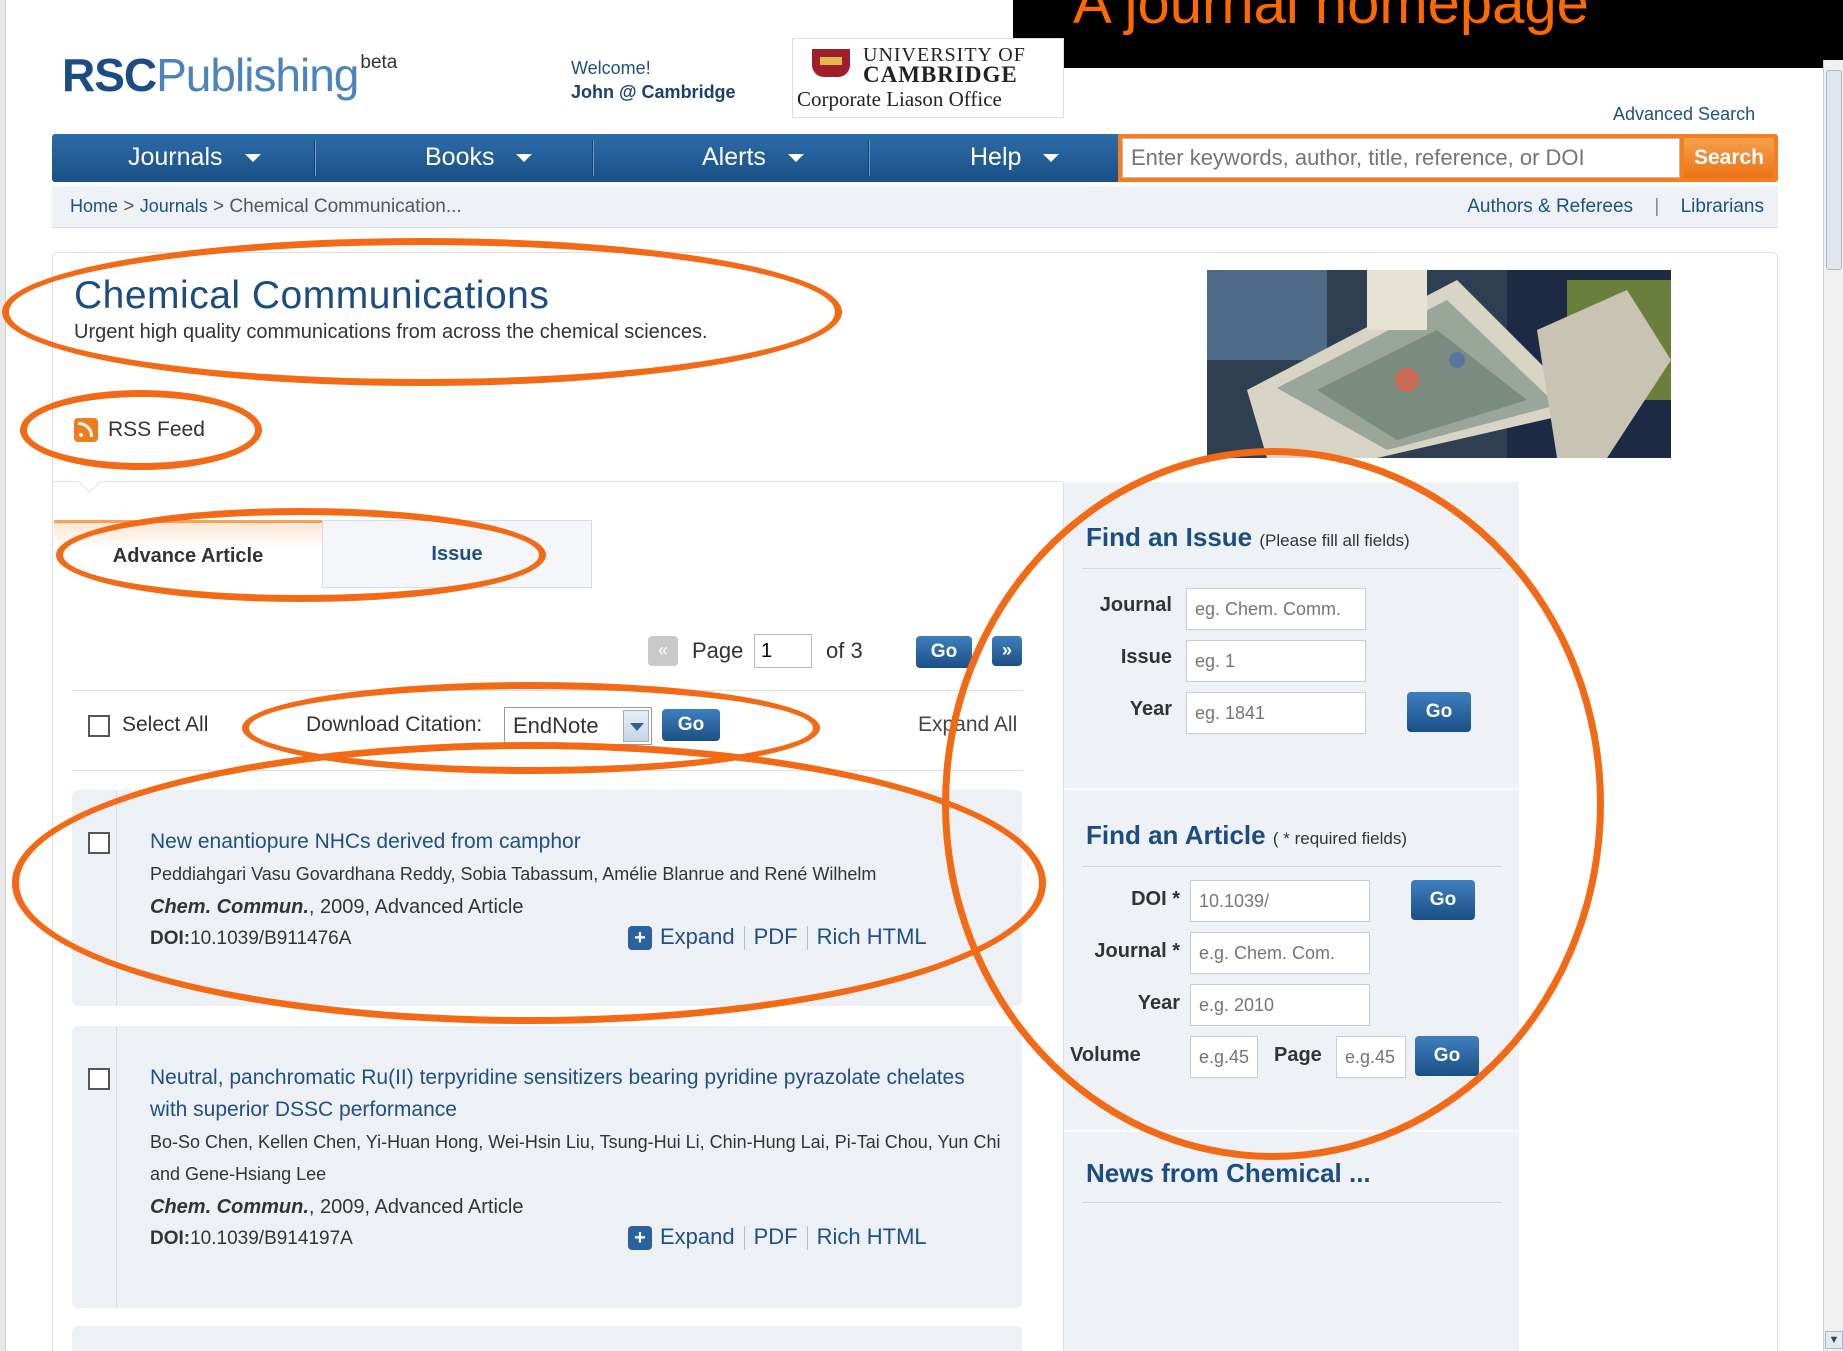 The width and height of the screenshot is (1843, 1351). What do you see at coordinates (1155, 899) in the screenshot?
I see `article-doi-label: DOI *` at bounding box center [1155, 899].